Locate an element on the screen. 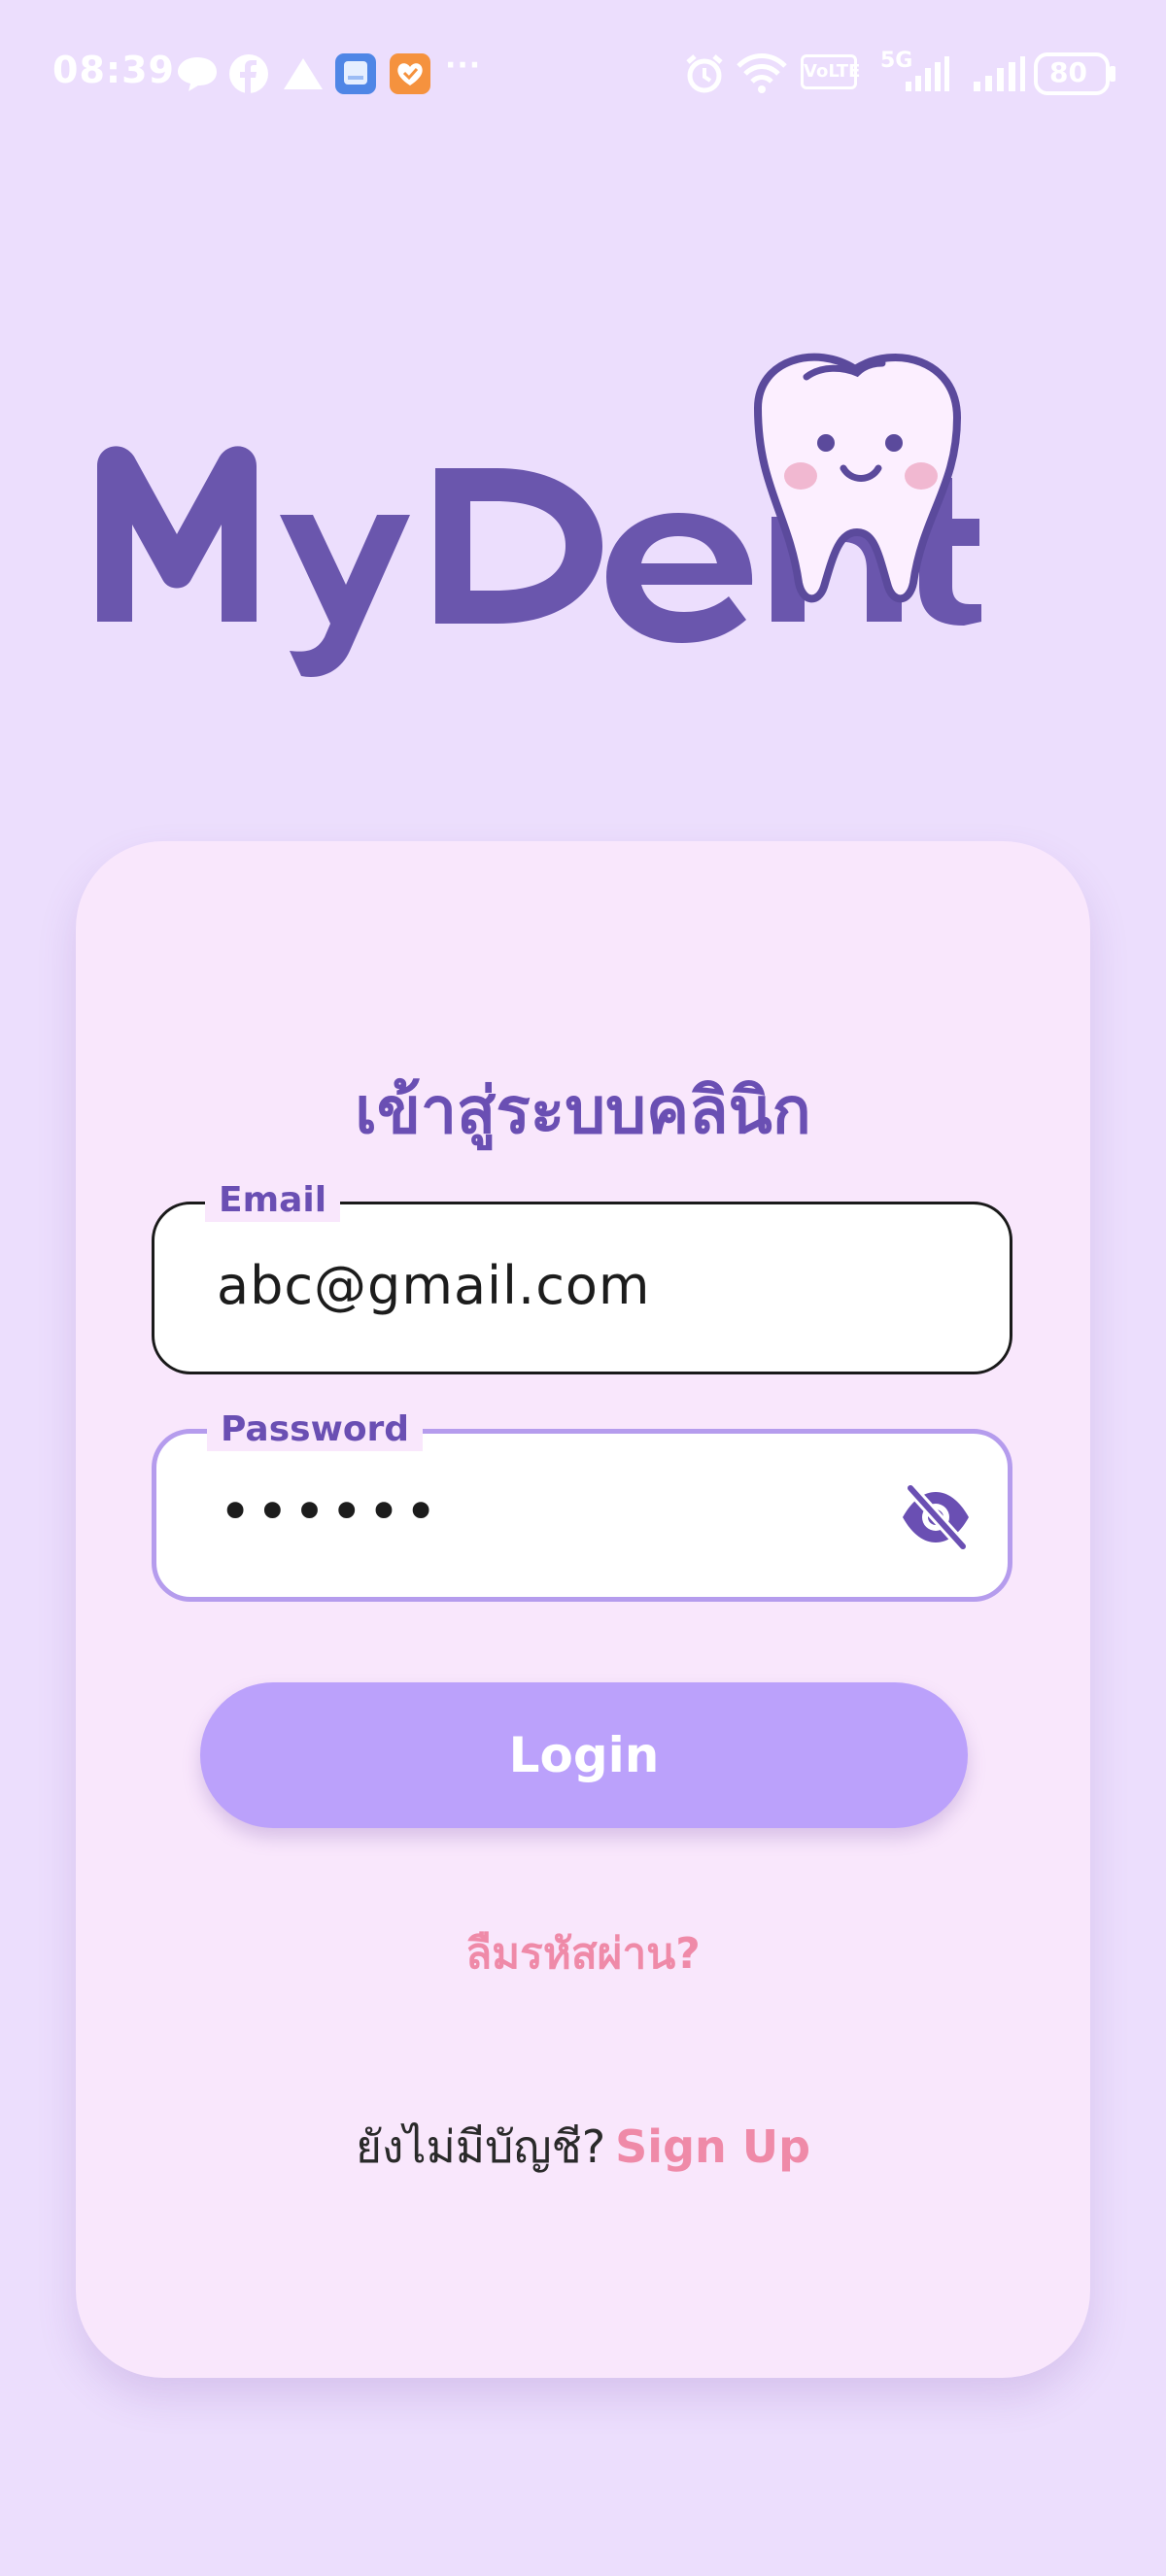  password-field: Password •••••• is located at coordinates (582, 1505).